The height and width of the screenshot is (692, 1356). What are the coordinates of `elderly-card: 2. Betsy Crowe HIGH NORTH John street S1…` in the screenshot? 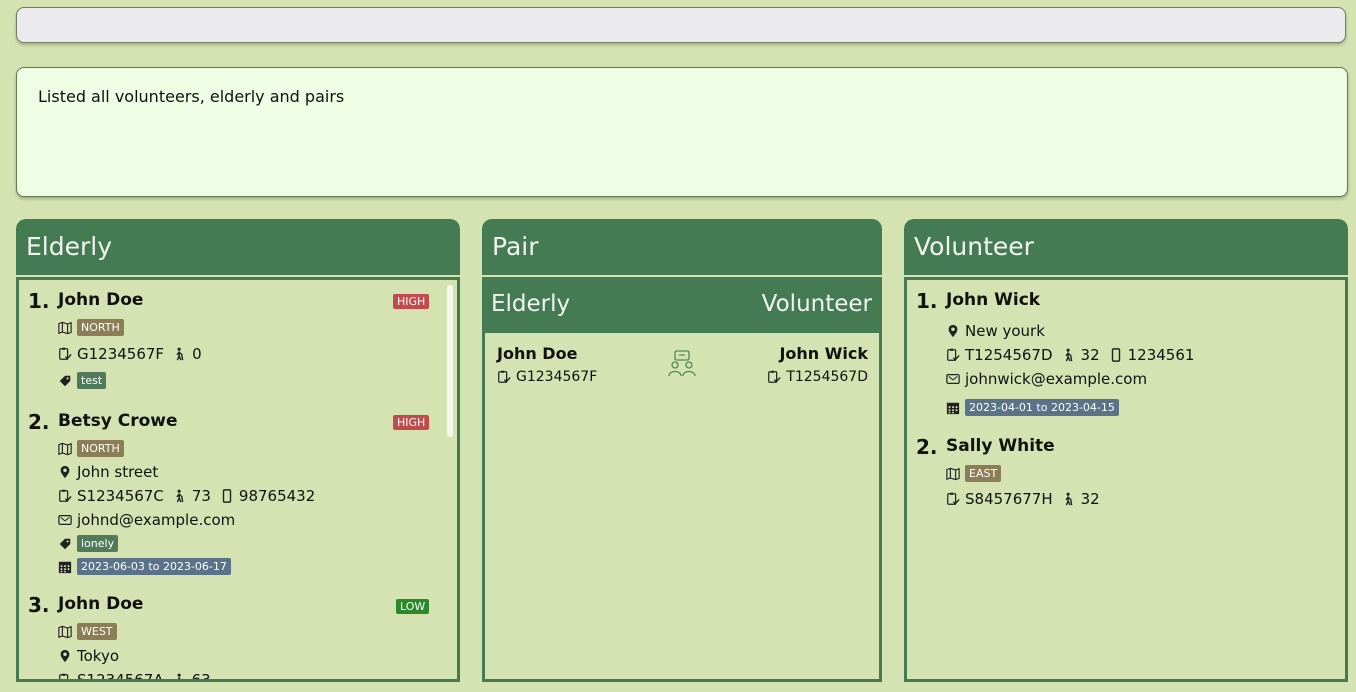 It's located at (238, 492).